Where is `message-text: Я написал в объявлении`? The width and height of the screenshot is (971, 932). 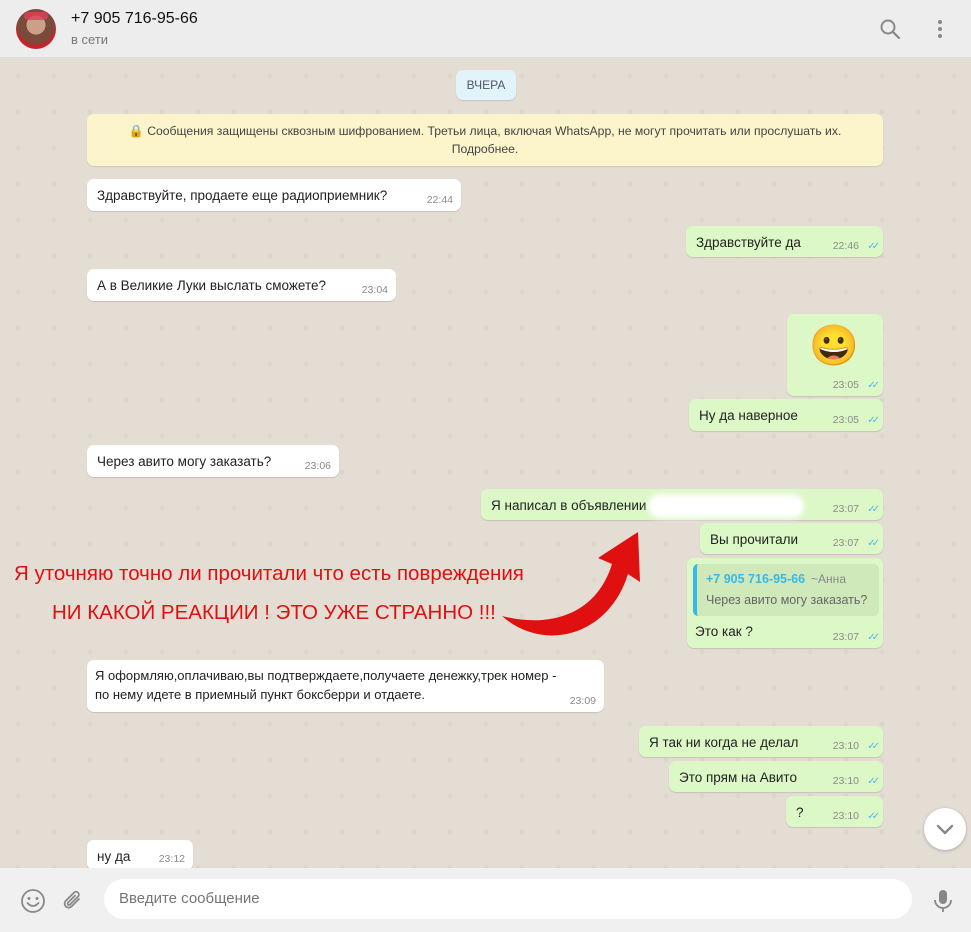
message-text: Я написал в объявлении is located at coordinates (646, 506).